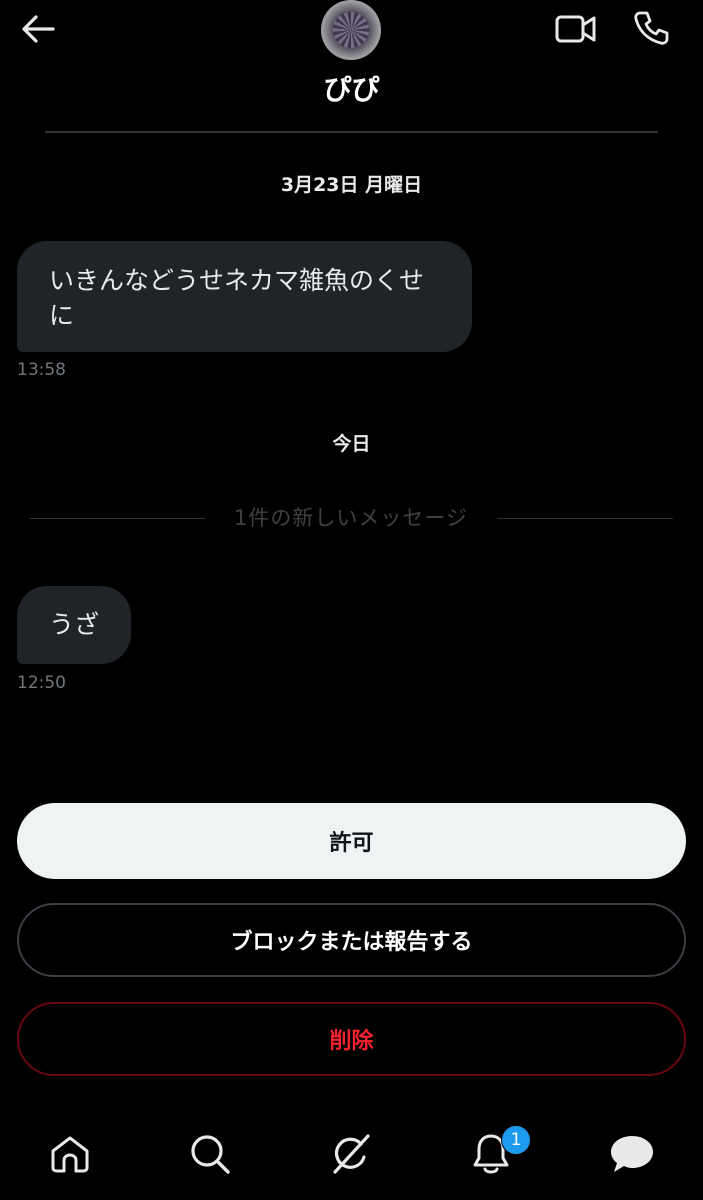  Describe the element at coordinates (351, 518) in the screenshot. I see `new-messages-separator: 1件の新しいメッセージ` at that location.